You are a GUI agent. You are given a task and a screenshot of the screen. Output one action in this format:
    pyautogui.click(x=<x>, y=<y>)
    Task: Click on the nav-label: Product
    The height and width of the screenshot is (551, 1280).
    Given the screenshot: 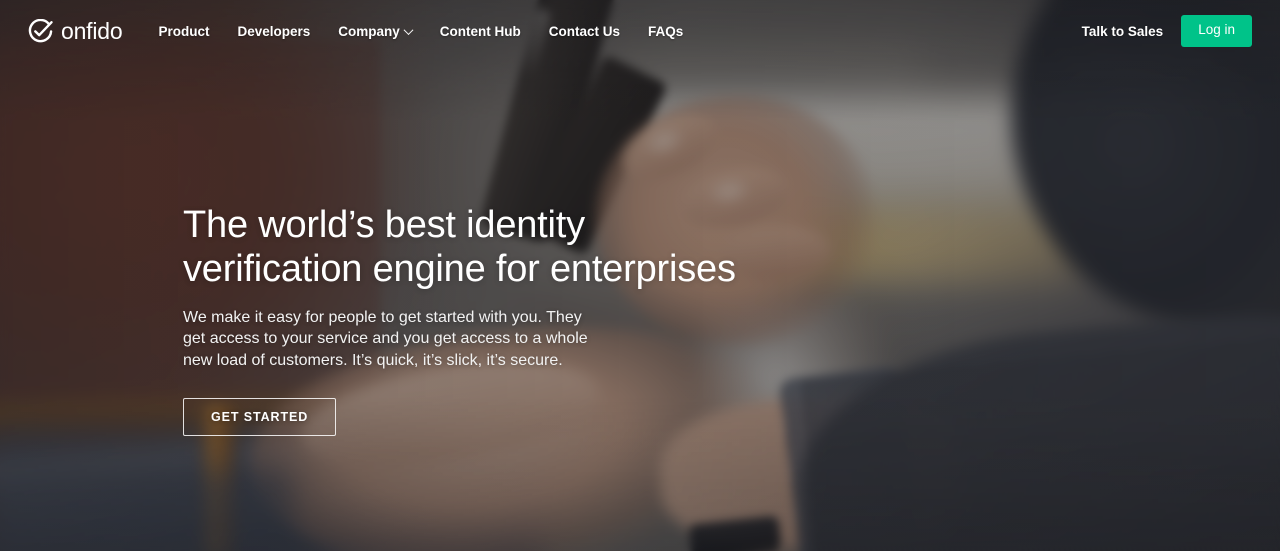 What is the action you would take?
    pyautogui.click(x=184, y=31)
    